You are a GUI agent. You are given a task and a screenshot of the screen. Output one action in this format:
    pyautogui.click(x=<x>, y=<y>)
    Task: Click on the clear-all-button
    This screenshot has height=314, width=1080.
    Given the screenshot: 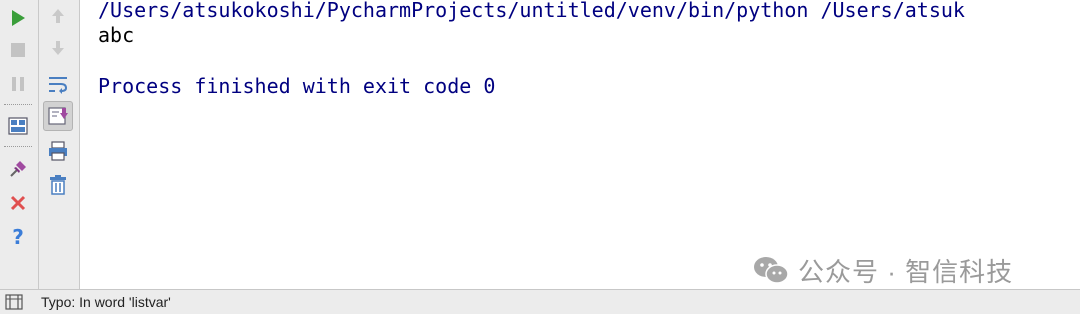 What is the action you would take?
    pyautogui.click(x=58, y=185)
    